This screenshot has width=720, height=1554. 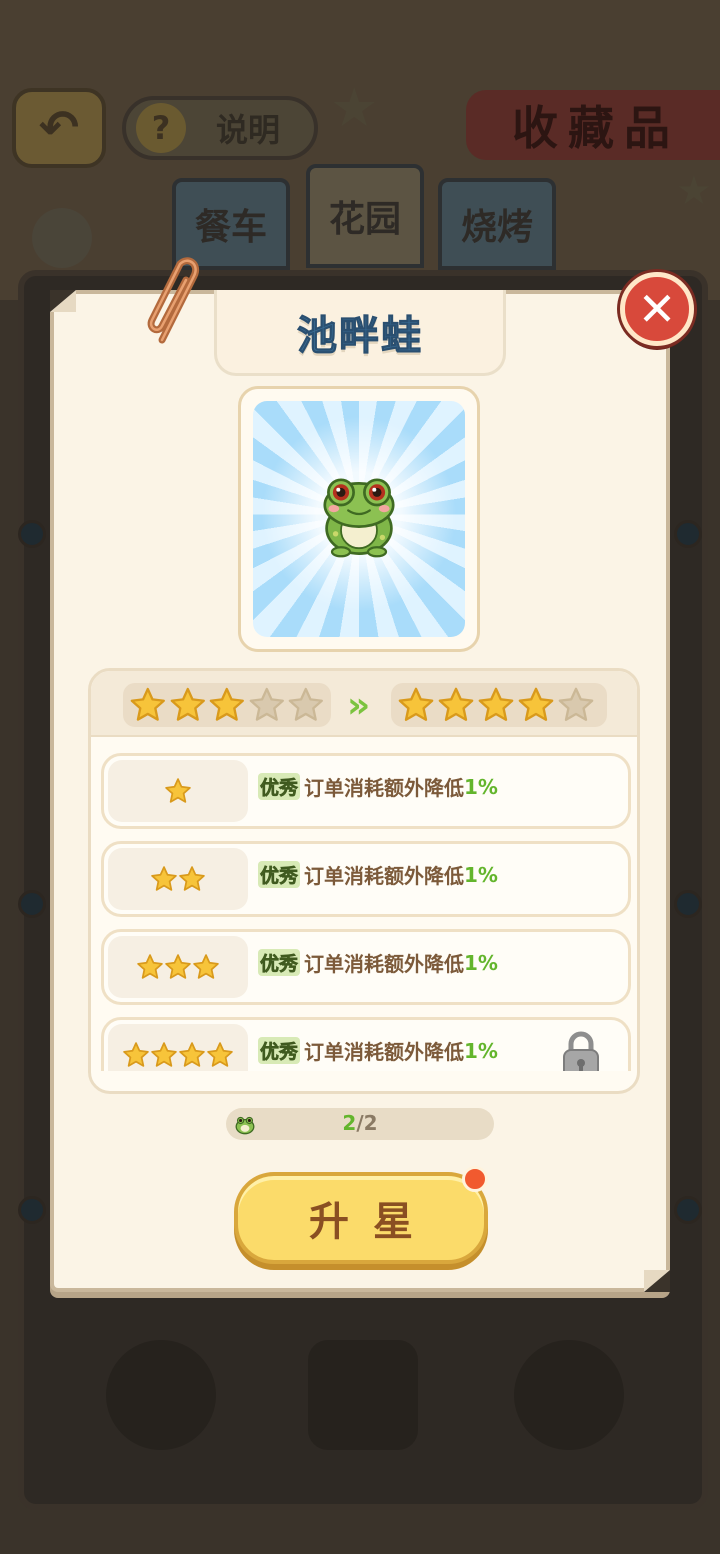 I want to click on back-arrow-icon: ↶, so click(x=59, y=128).